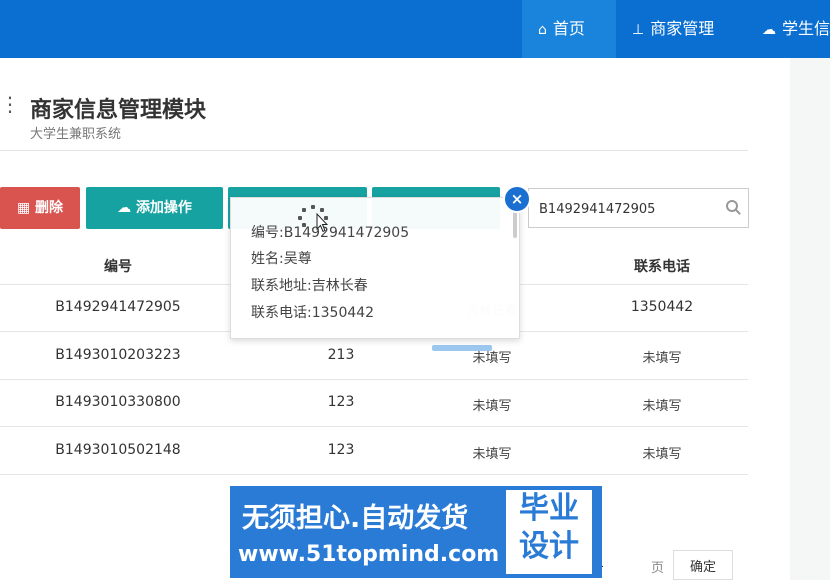 Image resolution: width=830 pixels, height=585 pixels. What do you see at coordinates (163, 208) in the screenshot?
I see `add-label: 添加操作` at bounding box center [163, 208].